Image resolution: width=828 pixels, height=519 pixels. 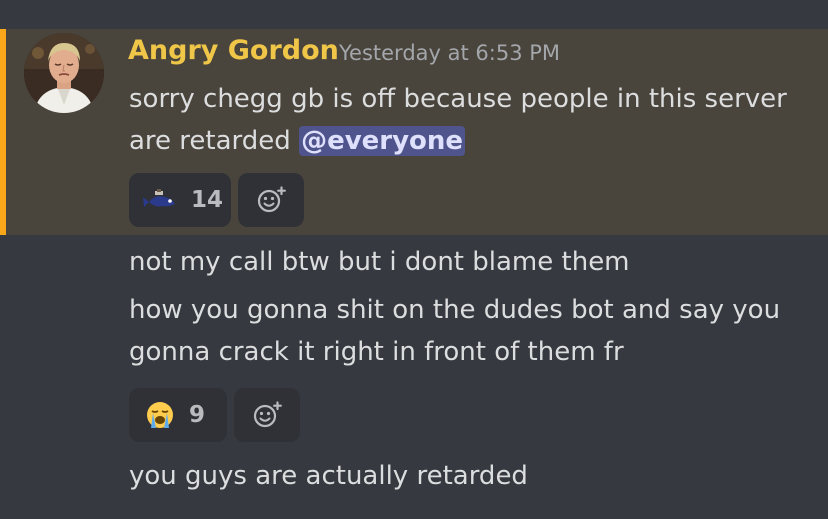 I want to click on avatar, so click(x=64, y=73).